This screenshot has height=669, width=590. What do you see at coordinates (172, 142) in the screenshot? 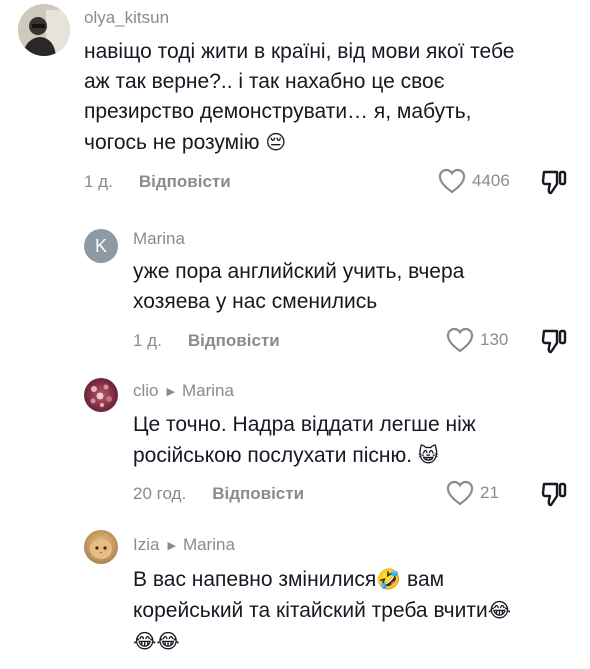
I see `text-line: чогось не розумію` at bounding box center [172, 142].